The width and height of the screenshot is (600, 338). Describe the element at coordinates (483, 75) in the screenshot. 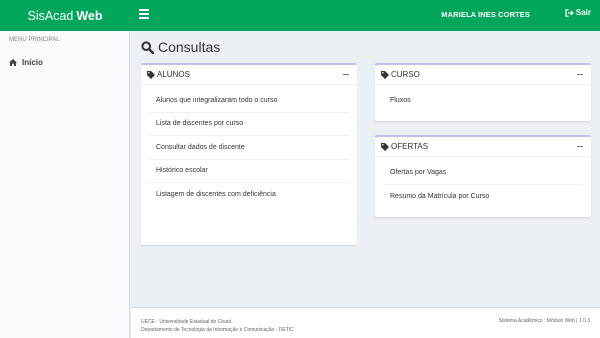

I see `box-curso-header: CURSO` at that location.